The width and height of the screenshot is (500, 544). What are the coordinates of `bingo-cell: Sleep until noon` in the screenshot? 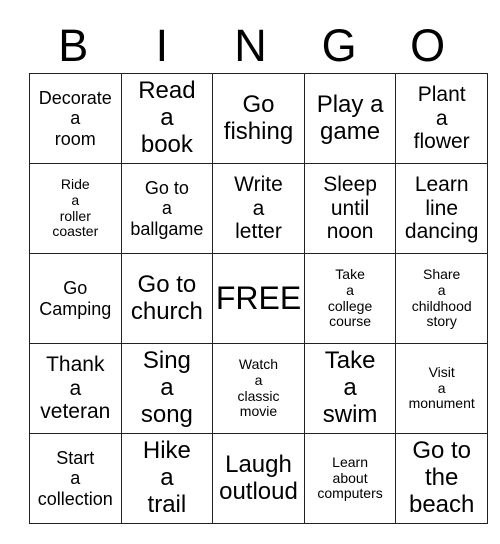 It's located at (350, 208).